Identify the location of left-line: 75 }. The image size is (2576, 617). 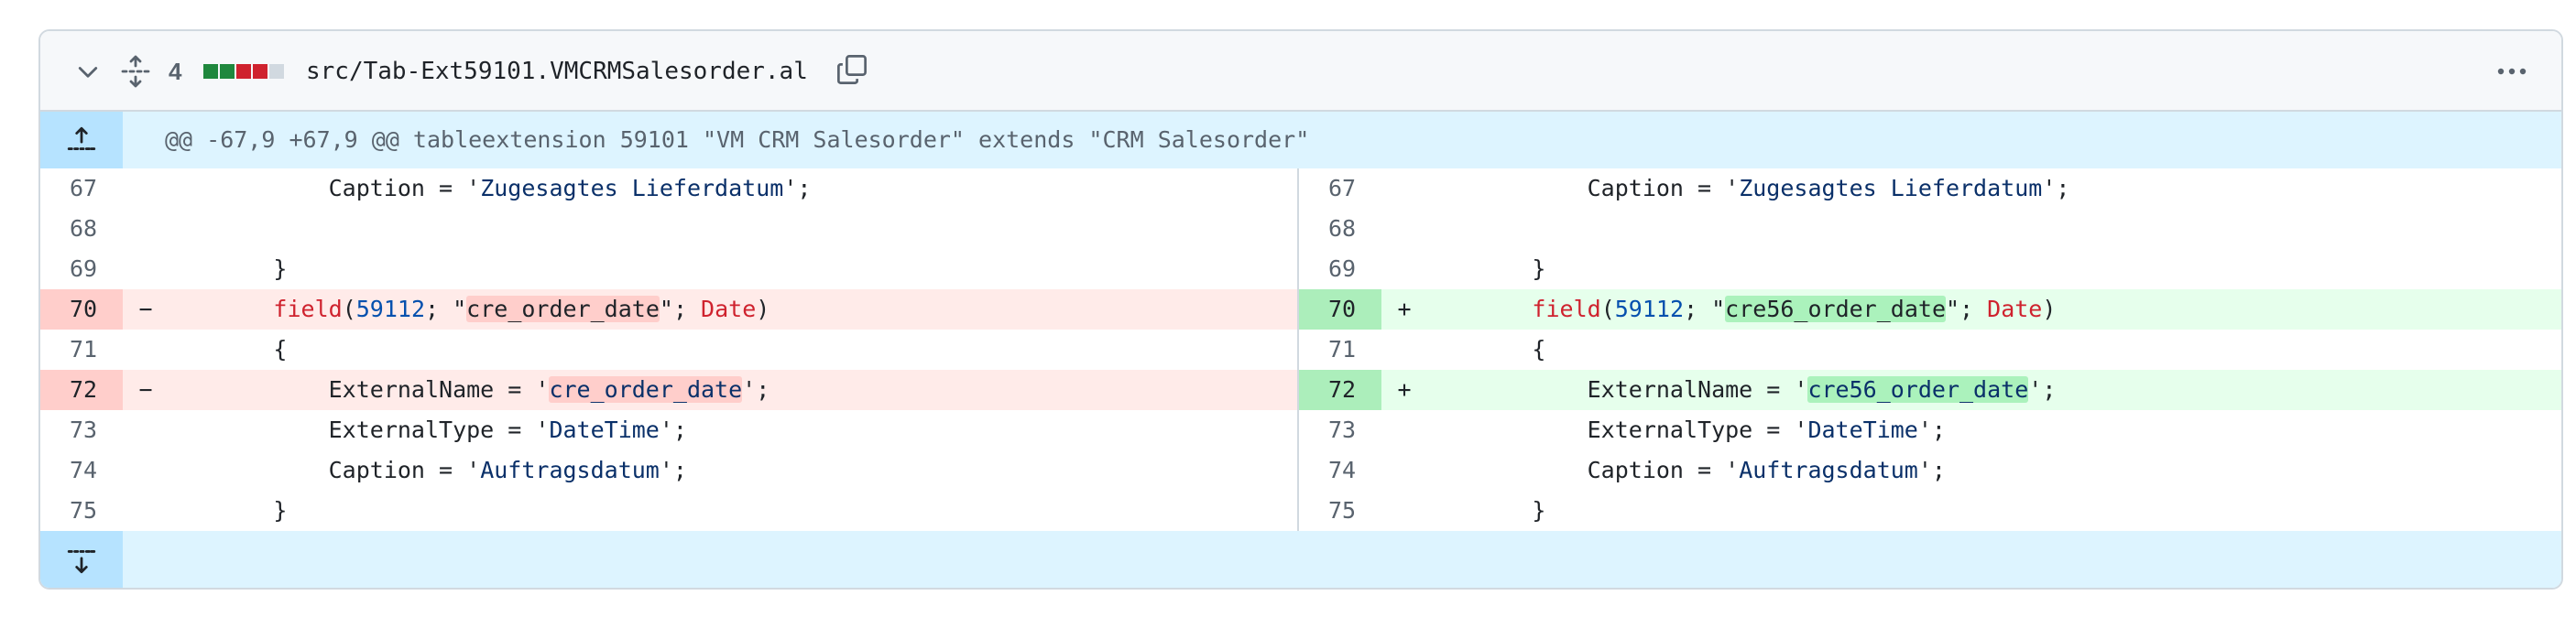
(670, 511).